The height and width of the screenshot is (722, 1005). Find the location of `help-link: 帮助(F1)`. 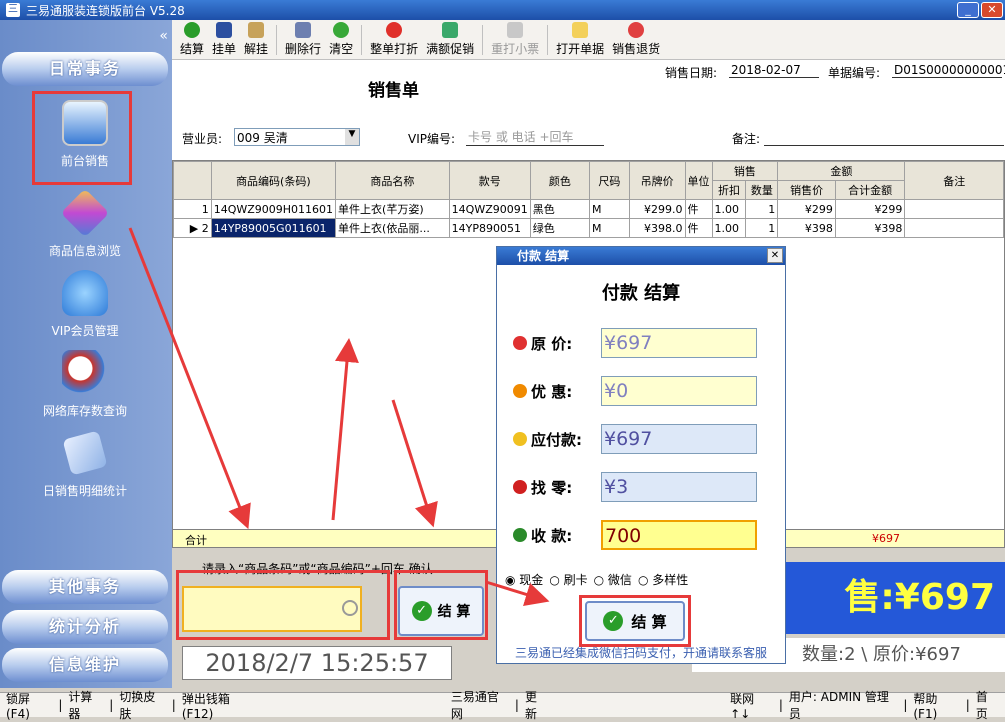

help-link: 帮助(F1) is located at coordinates (936, 705).